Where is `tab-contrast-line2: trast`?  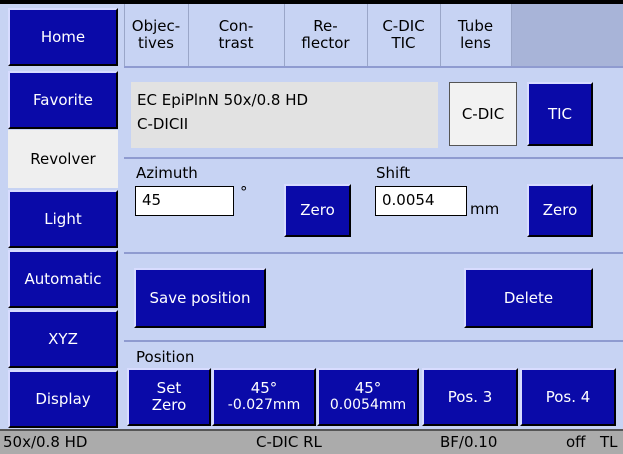
tab-contrast-line2: trast is located at coordinates (236, 43).